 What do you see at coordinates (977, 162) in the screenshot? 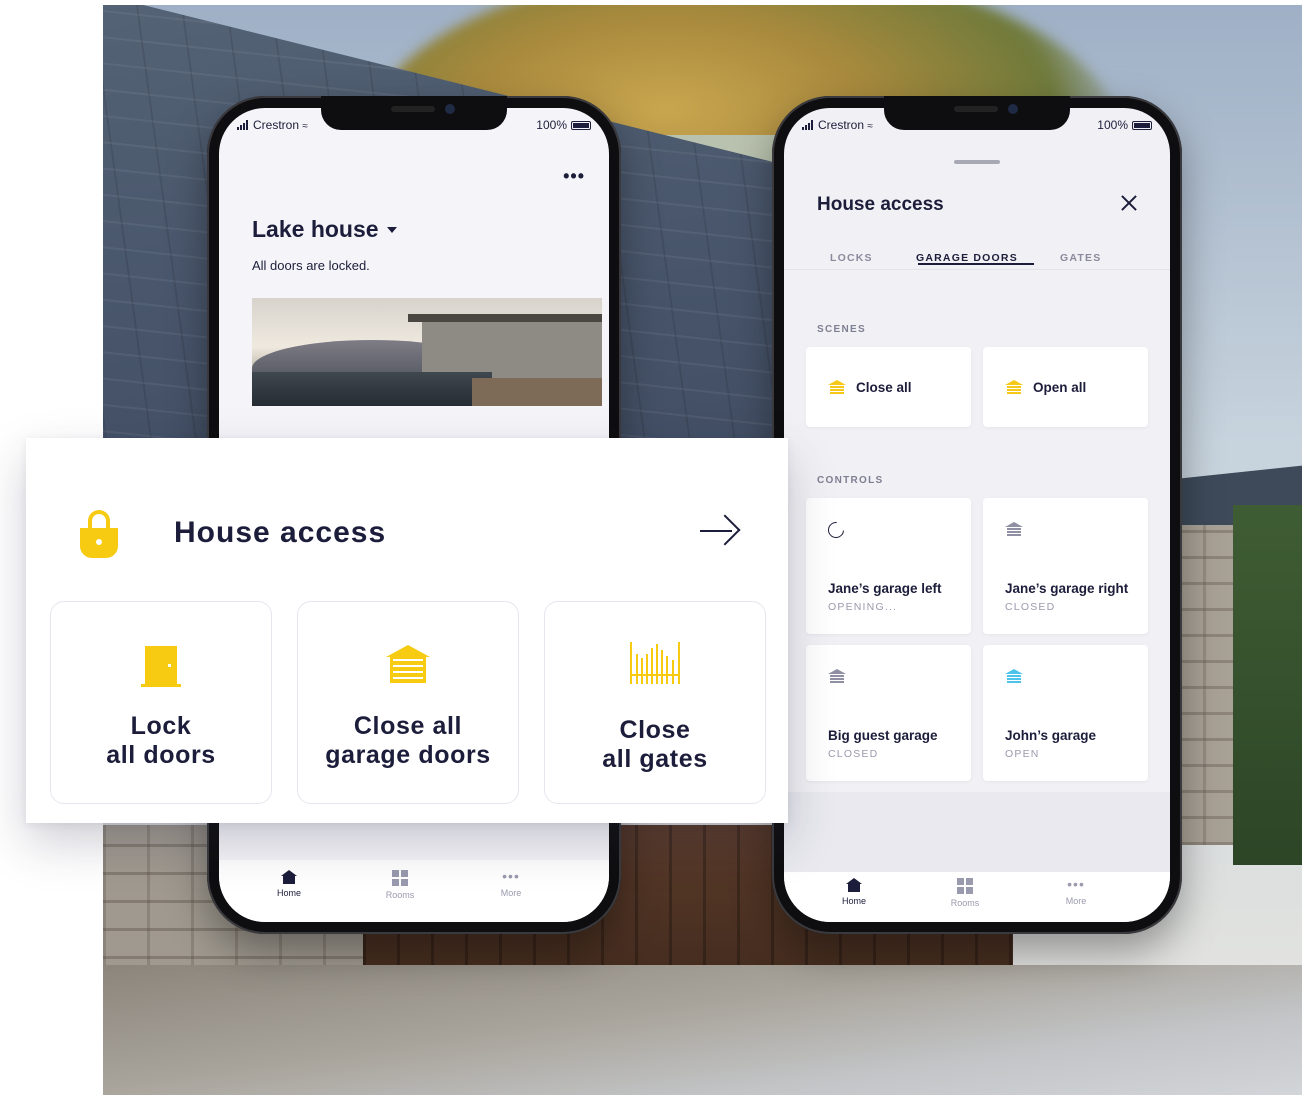
I see `sheet-drag-handle` at bounding box center [977, 162].